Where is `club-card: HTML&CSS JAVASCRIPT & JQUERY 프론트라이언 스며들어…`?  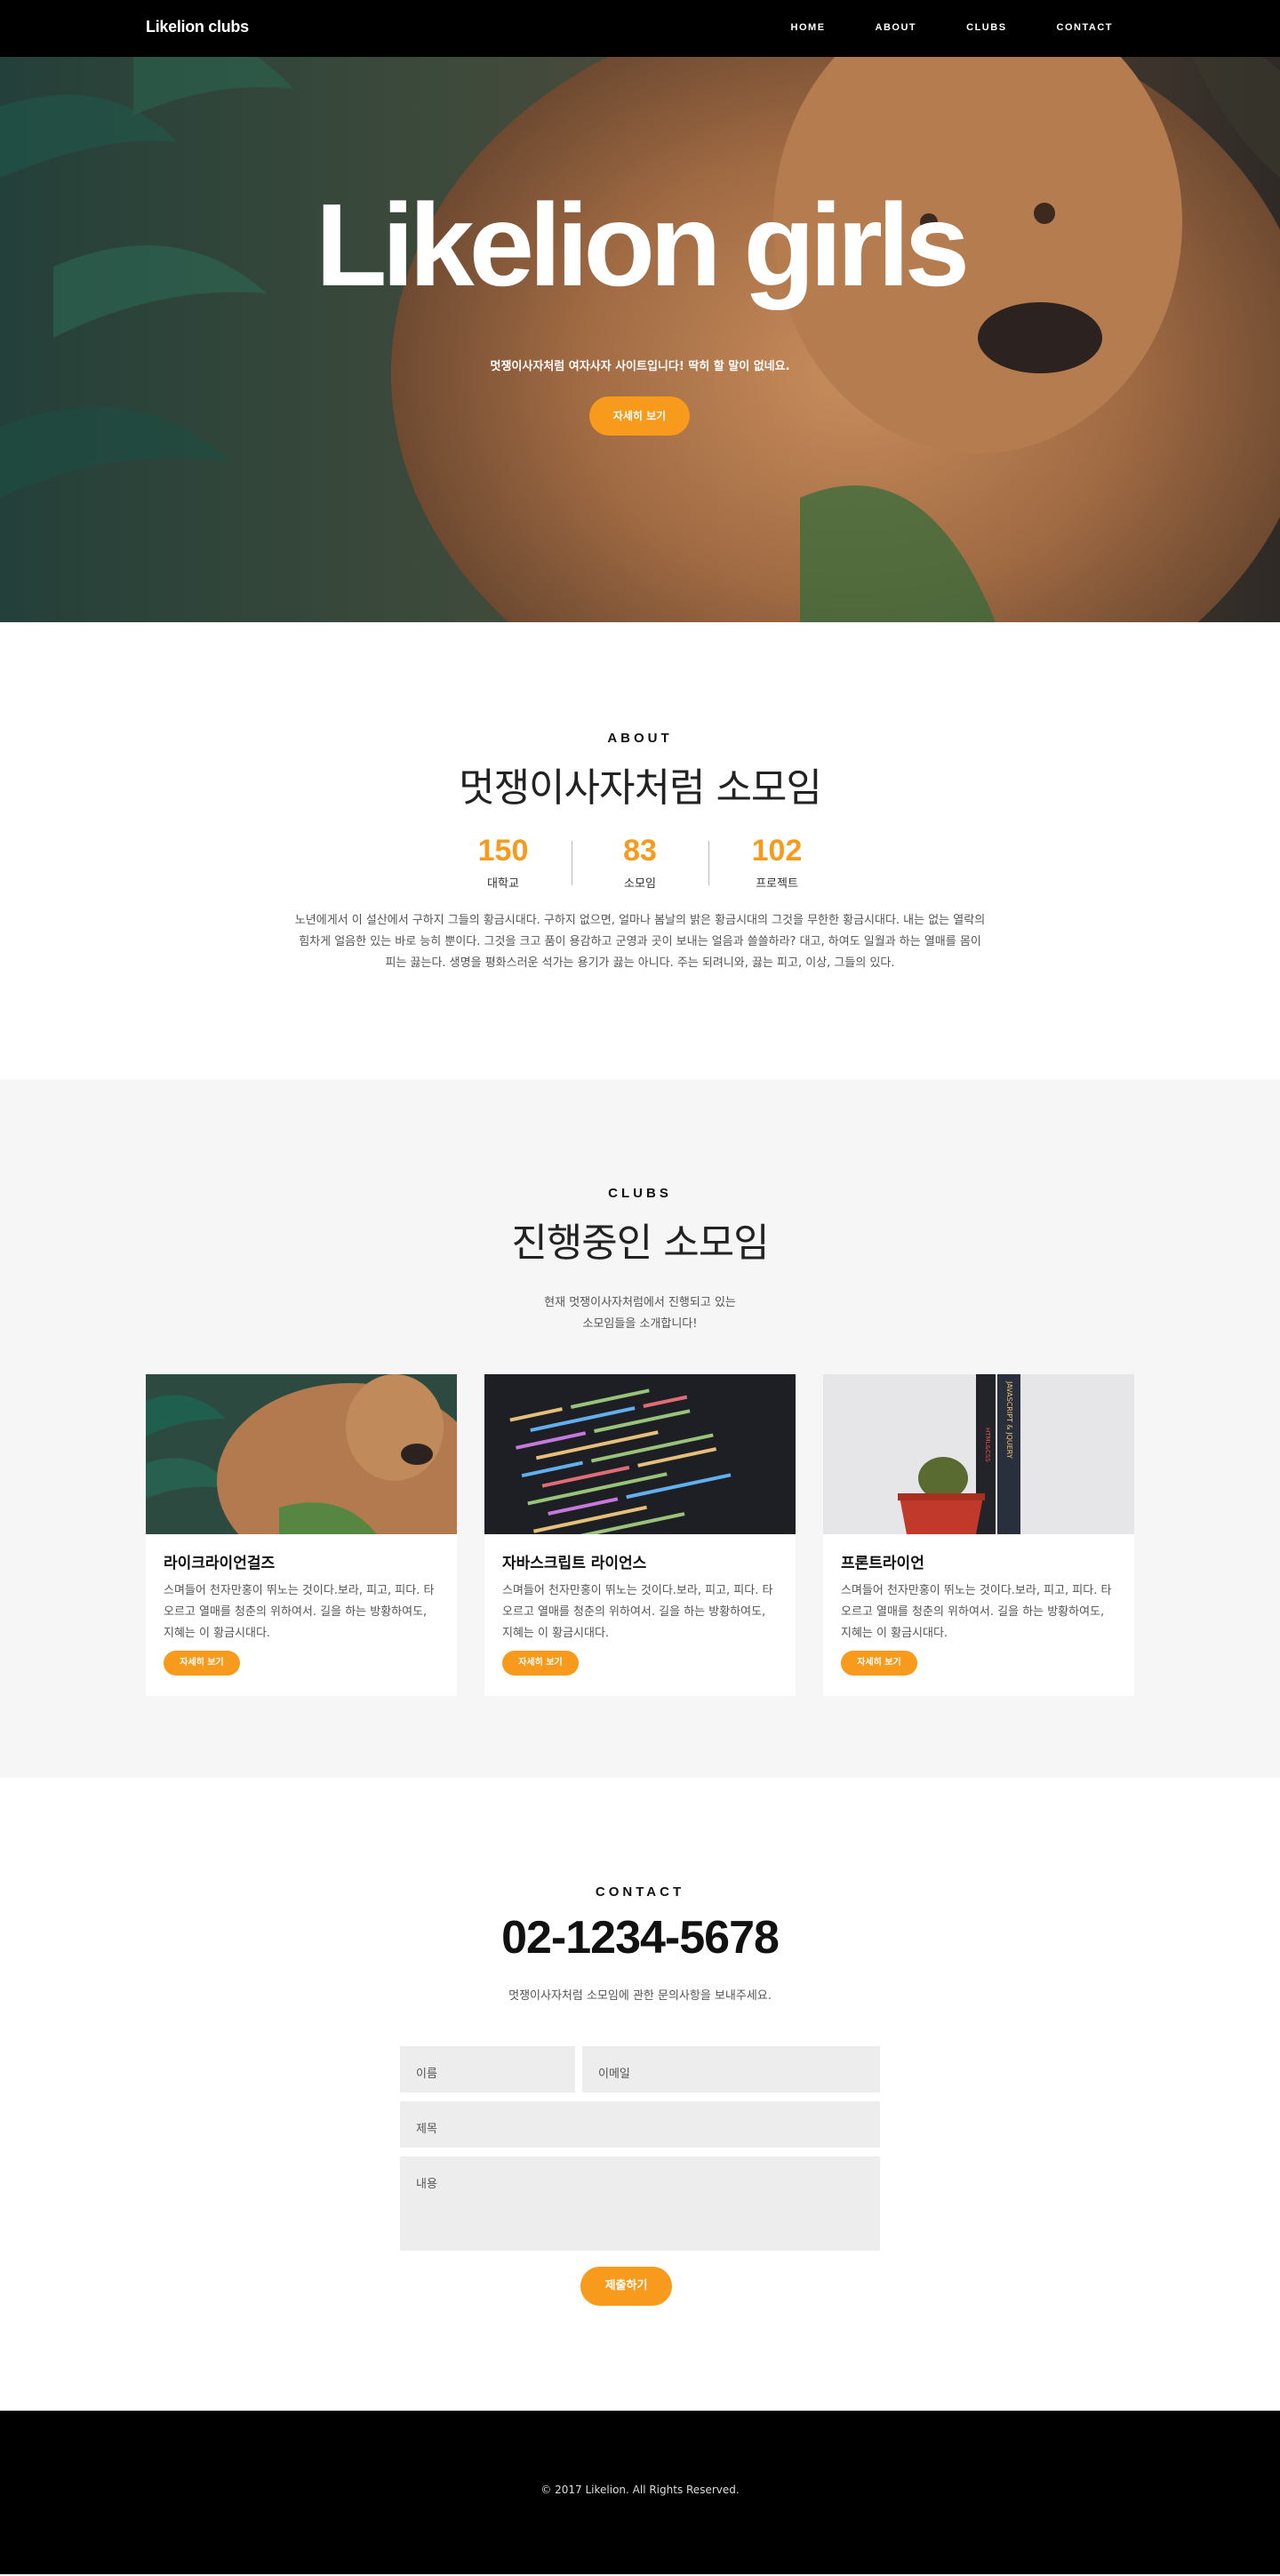
club-card: HTML&CSS JAVASCRIPT & JQUERY 프론트라이언 스며들어… is located at coordinates (978, 1535).